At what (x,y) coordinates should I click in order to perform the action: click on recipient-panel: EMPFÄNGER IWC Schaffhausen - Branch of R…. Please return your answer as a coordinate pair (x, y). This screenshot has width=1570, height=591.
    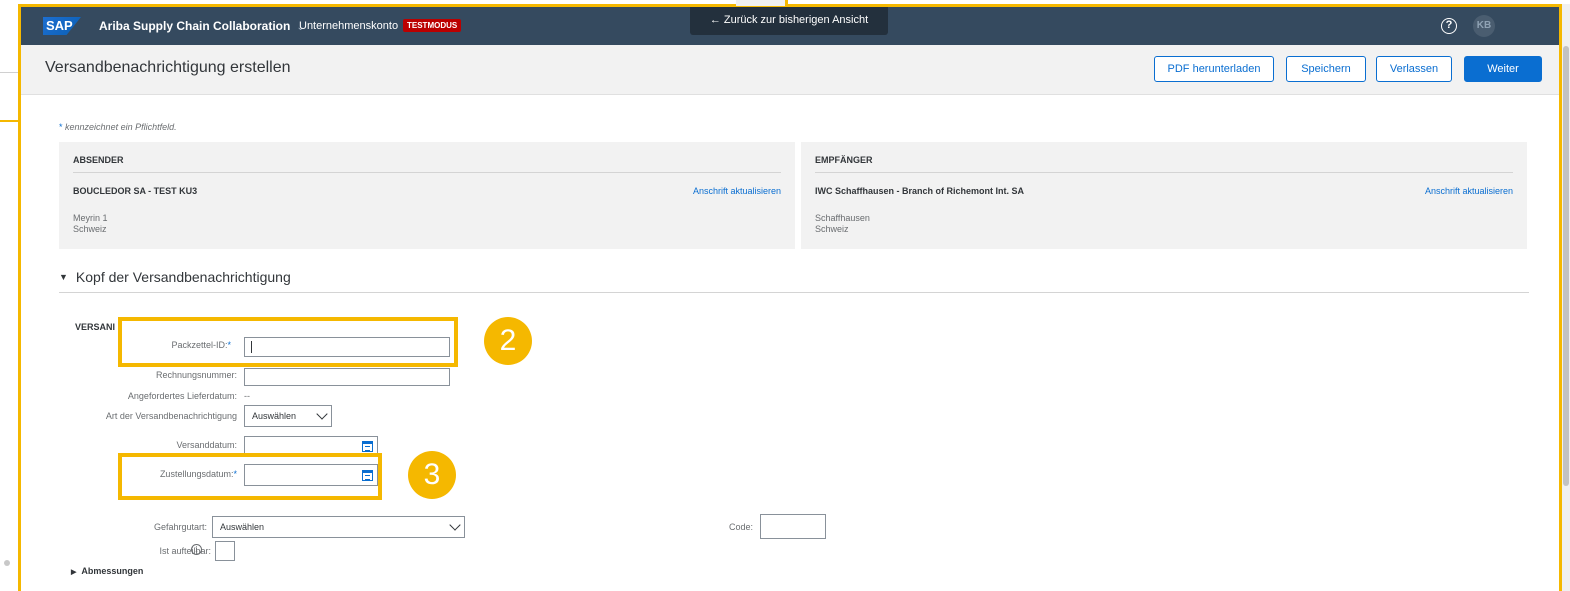
    Looking at the image, I should click on (1164, 195).